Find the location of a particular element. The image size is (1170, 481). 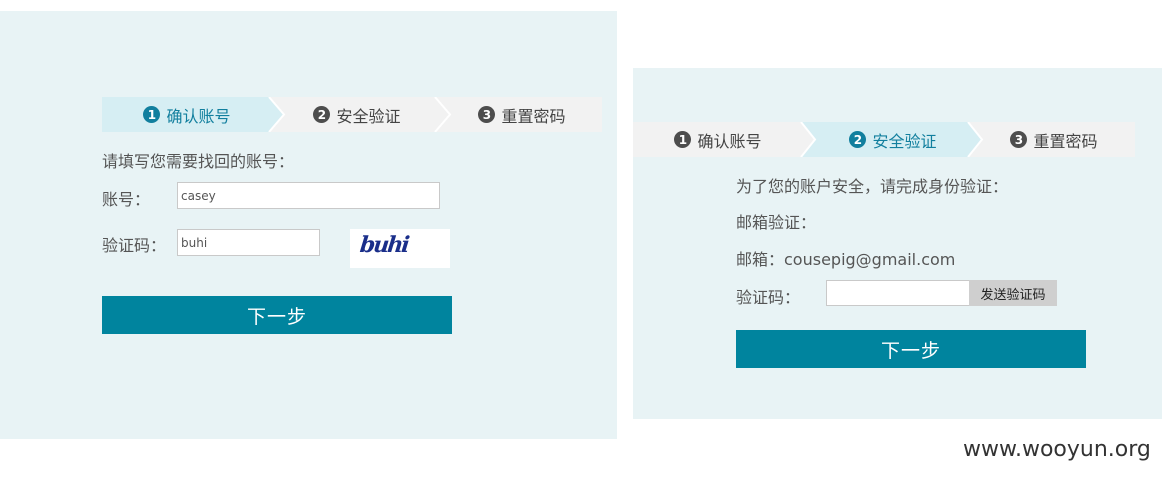

email-verify-label: 邮箱验证： is located at coordinates (776, 222).